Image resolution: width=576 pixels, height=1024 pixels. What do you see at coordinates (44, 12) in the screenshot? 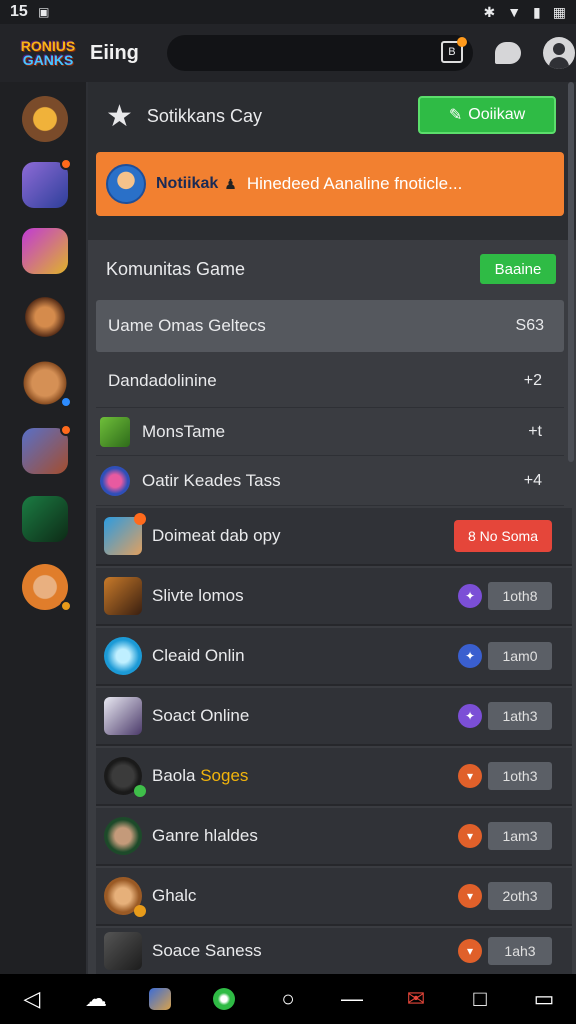
I see `image-icon: ▣` at bounding box center [44, 12].